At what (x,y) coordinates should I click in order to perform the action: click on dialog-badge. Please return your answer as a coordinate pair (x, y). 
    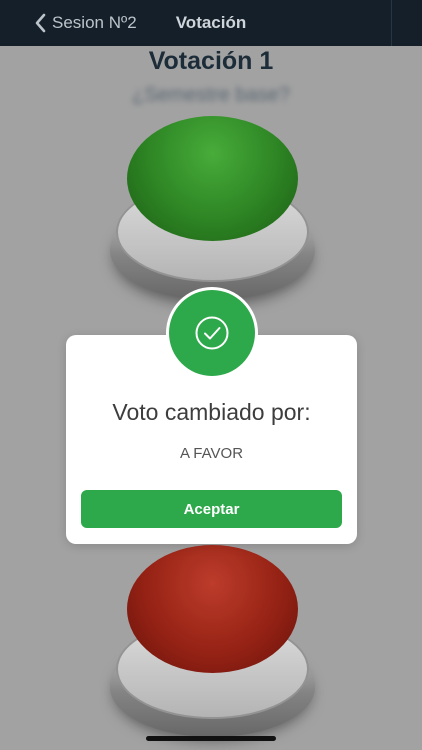
    Looking at the image, I should click on (212, 333).